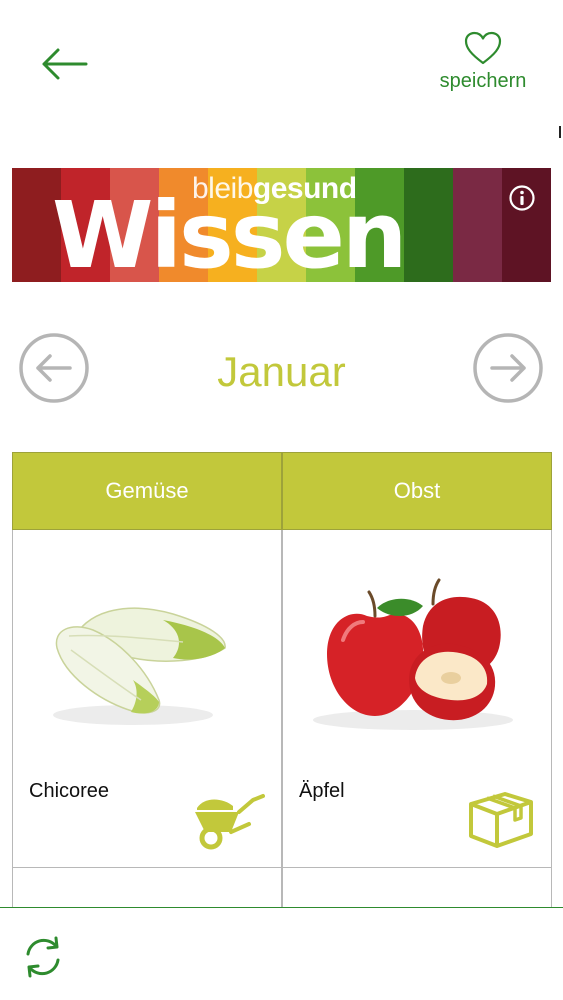 This screenshot has height=1000, width=563. What do you see at coordinates (229, 232) in the screenshot?
I see `banner-title: Wissen` at bounding box center [229, 232].